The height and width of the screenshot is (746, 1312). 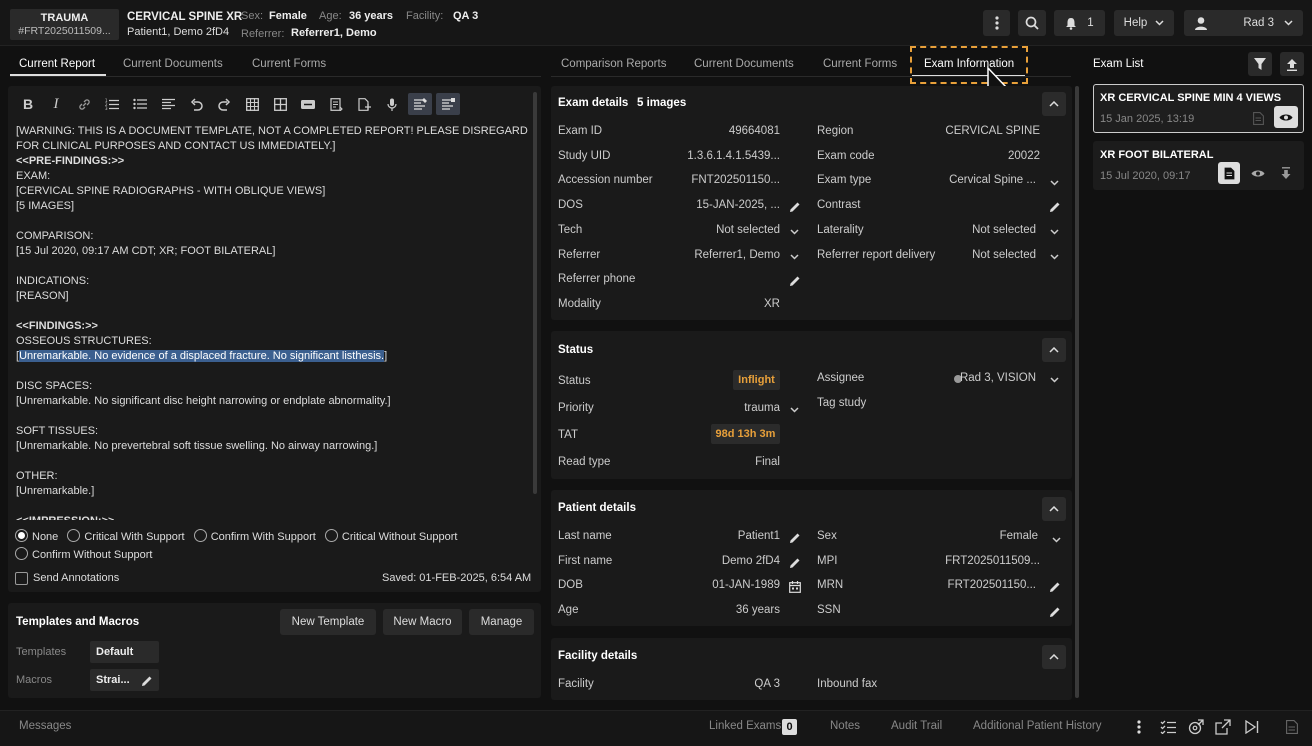 What do you see at coordinates (1260, 64) in the screenshot?
I see `filter-button` at bounding box center [1260, 64].